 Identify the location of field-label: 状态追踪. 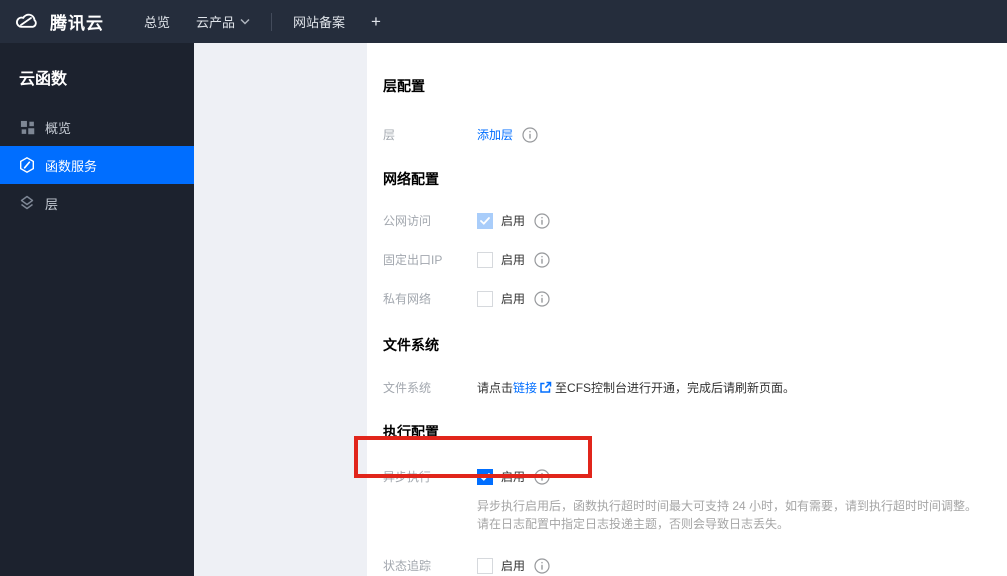
(407, 566).